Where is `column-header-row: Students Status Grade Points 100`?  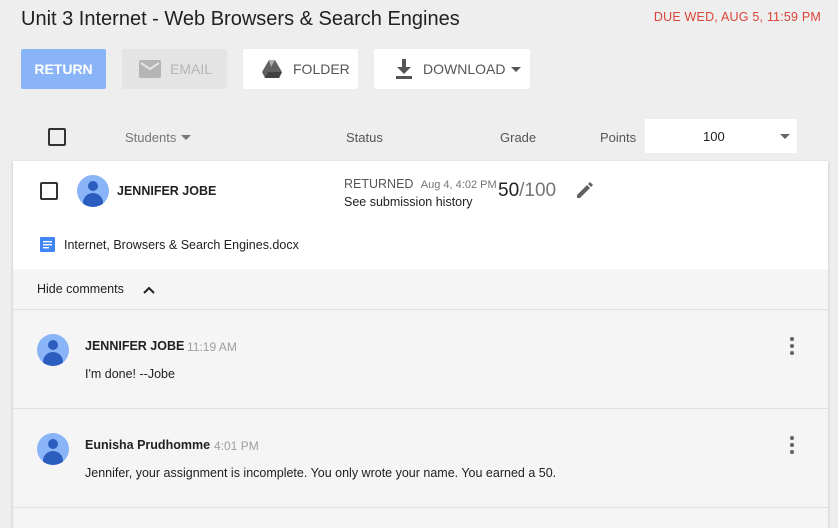 column-header-row: Students Status Grade Points 100 is located at coordinates (419, 137).